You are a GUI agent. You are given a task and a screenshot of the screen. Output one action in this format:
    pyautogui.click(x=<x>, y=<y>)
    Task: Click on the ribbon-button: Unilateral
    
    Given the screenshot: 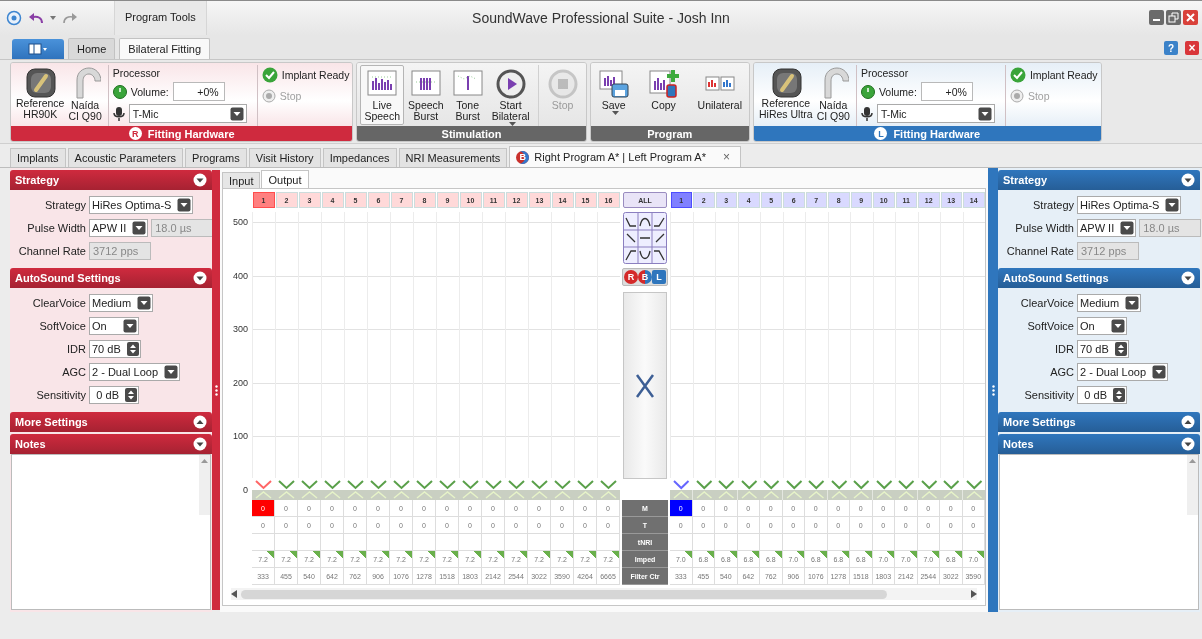 What is the action you would take?
    pyautogui.click(x=719, y=89)
    